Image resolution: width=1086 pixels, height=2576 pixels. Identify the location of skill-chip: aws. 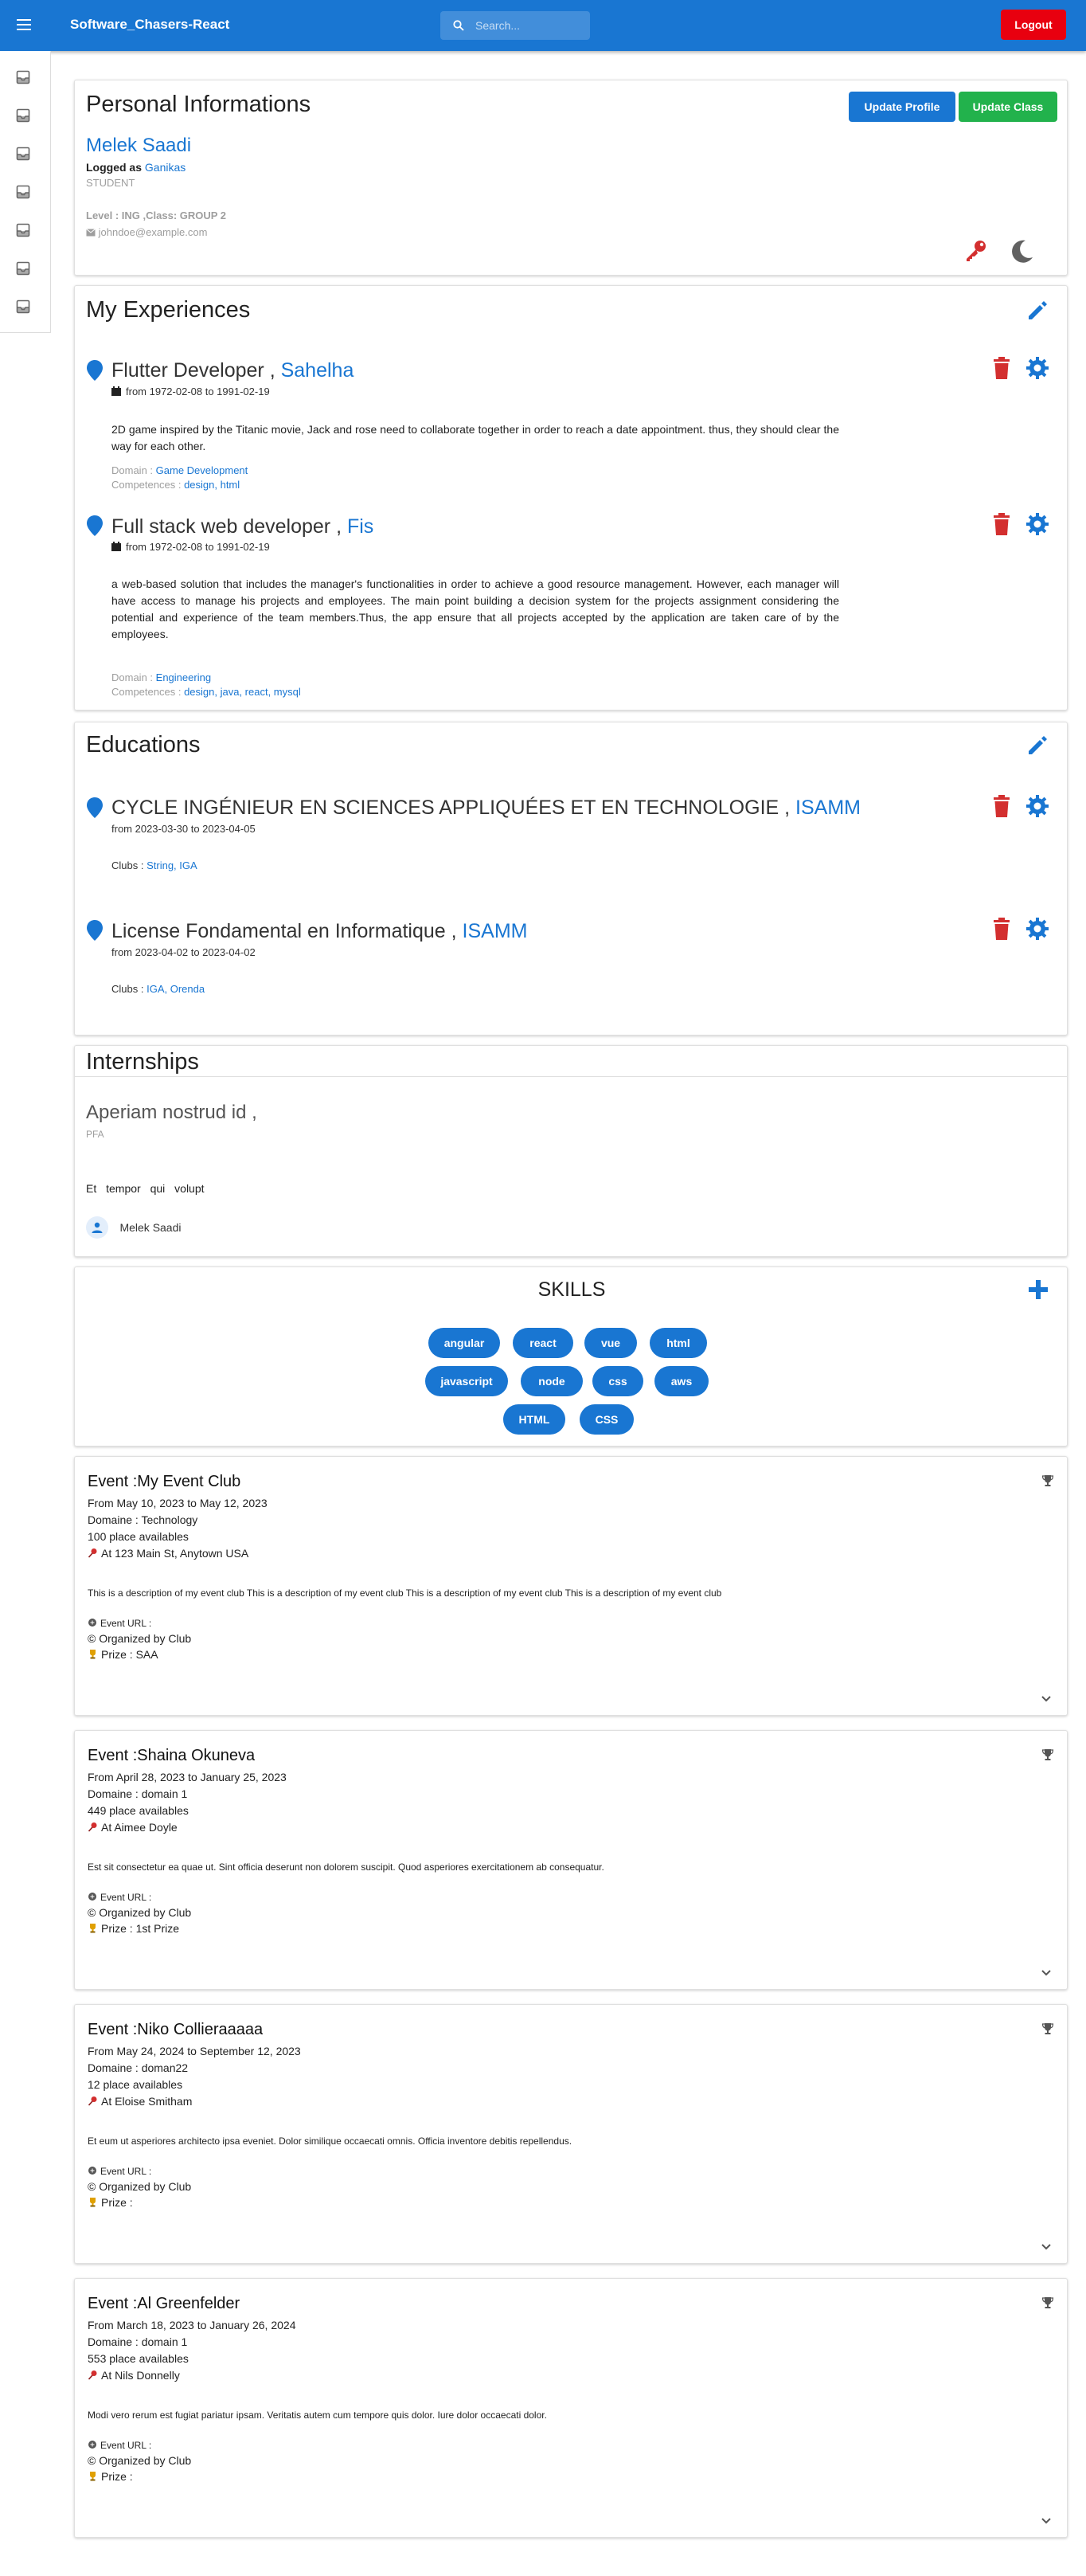
(681, 1381).